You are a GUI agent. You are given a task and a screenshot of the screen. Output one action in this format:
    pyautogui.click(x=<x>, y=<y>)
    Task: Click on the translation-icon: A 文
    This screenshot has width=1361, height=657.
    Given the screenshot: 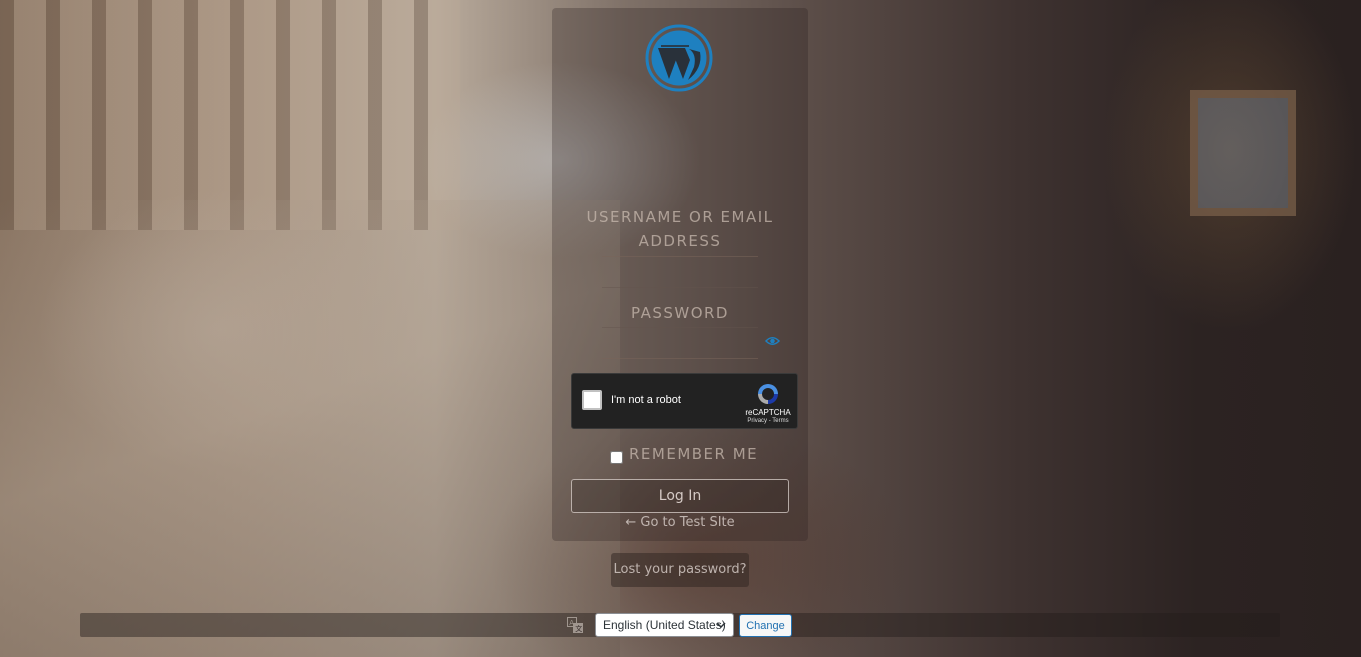 What is the action you would take?
    pyautogui.click(x=575, y=625)
    